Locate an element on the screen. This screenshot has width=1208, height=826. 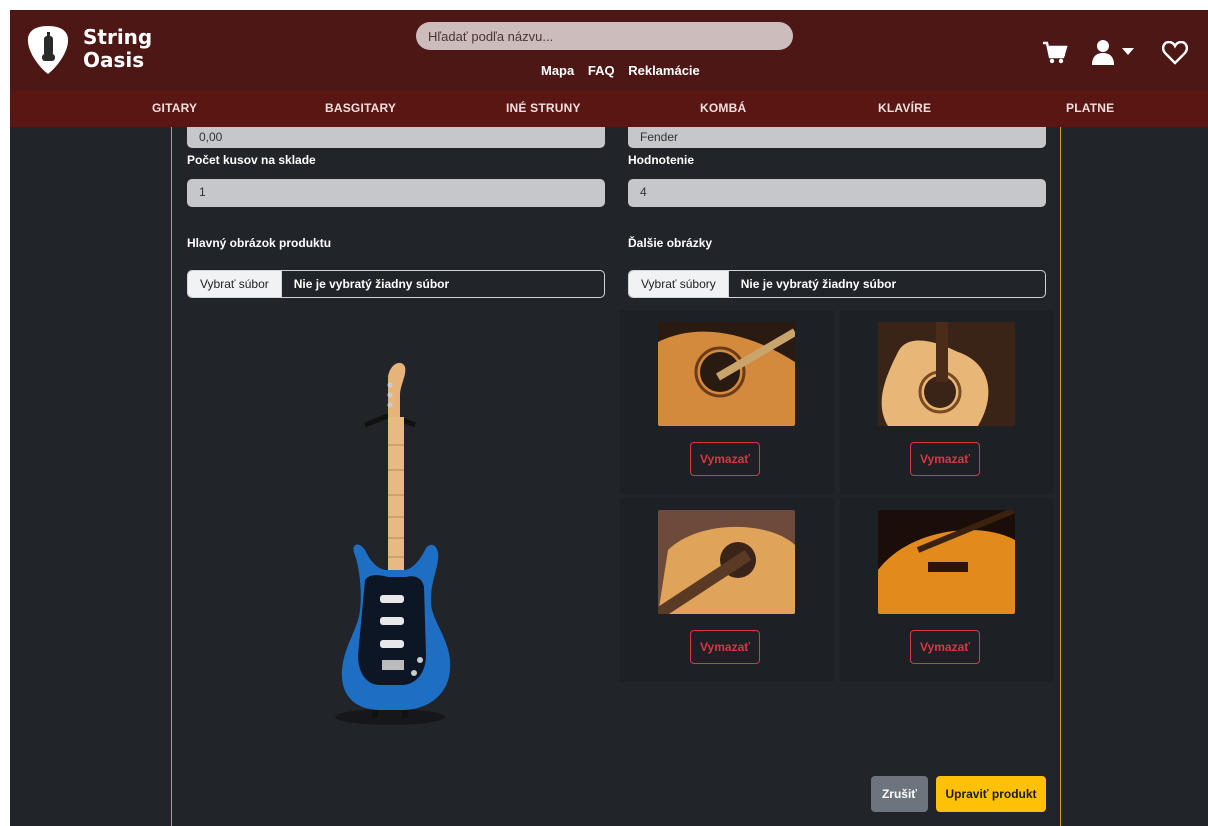
nav-item-klavire: KLAVÍRE is located at coordinates (904, 108).